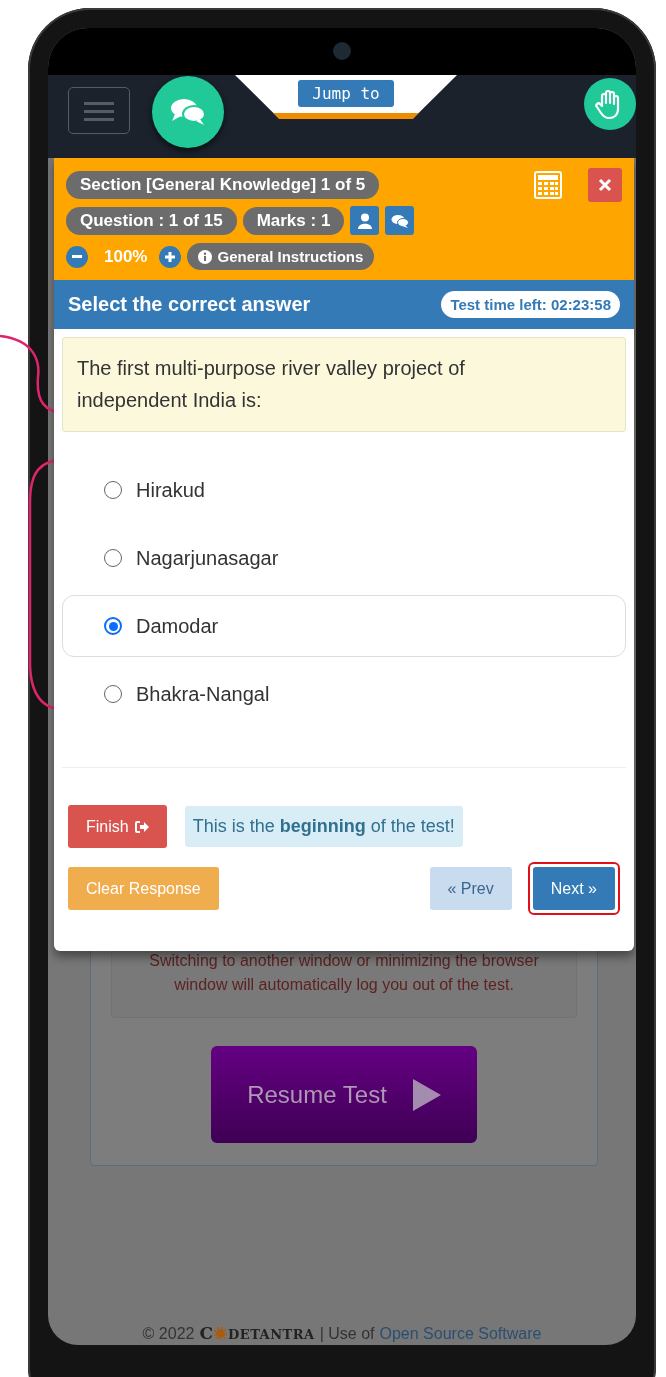 The image size is (666, 1377). Describe the element at coordinates (344, 1094) in the screenshot. I see `resume-test-button: Resume Test` at that location.